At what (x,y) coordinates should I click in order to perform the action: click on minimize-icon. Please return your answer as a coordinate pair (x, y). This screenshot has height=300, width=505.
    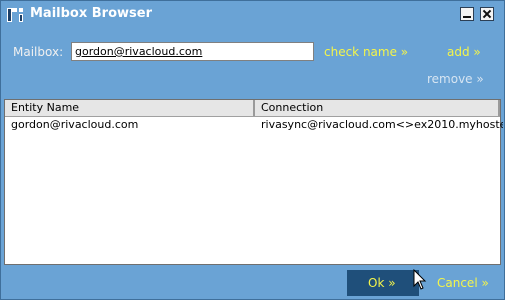
    Looking at the image, I should click on (467, 14).